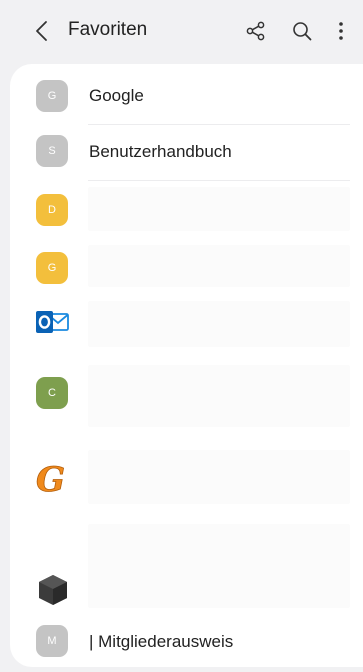 This screenshot has height=672, width=363. What do you see at coordinates (181, 32) in the screenshot?
I see `app-header: Favoriten` at bounding box center [181, 32].